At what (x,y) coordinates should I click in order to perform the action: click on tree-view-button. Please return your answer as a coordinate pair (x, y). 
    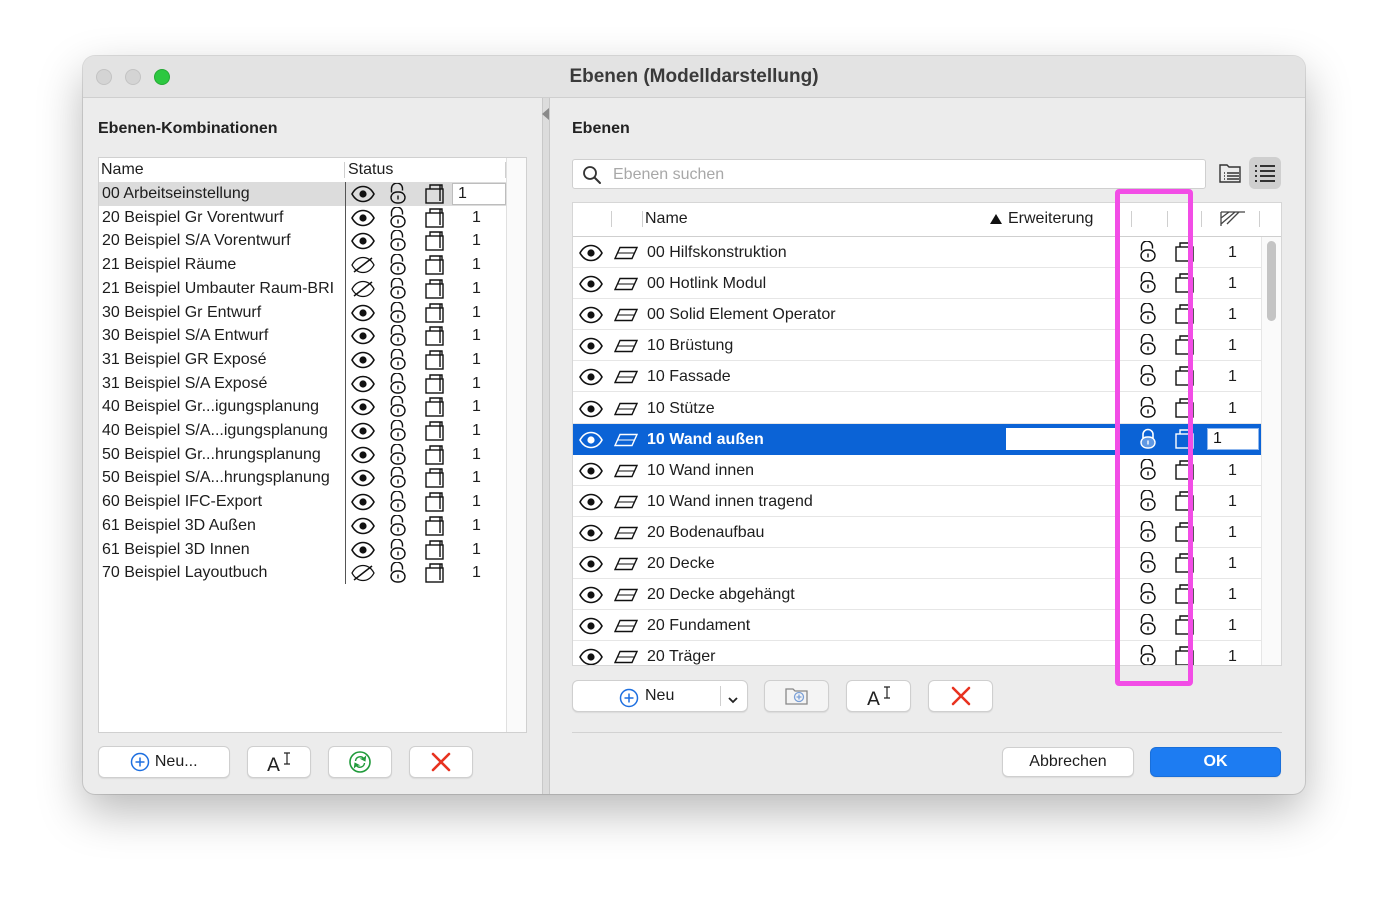
    Looking at the image, I should click on (1231, 173).